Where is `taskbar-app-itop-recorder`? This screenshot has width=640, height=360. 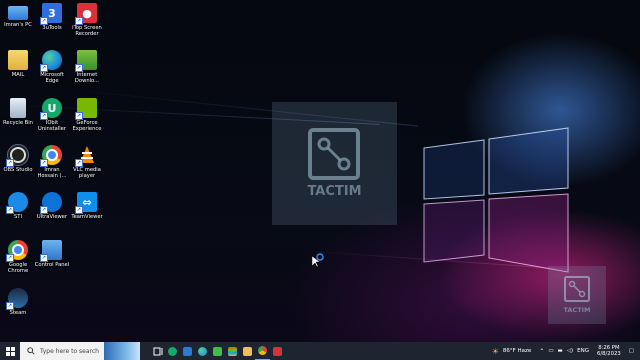
taskbar-app-itop-recorder is located at coordinates (277, 351).